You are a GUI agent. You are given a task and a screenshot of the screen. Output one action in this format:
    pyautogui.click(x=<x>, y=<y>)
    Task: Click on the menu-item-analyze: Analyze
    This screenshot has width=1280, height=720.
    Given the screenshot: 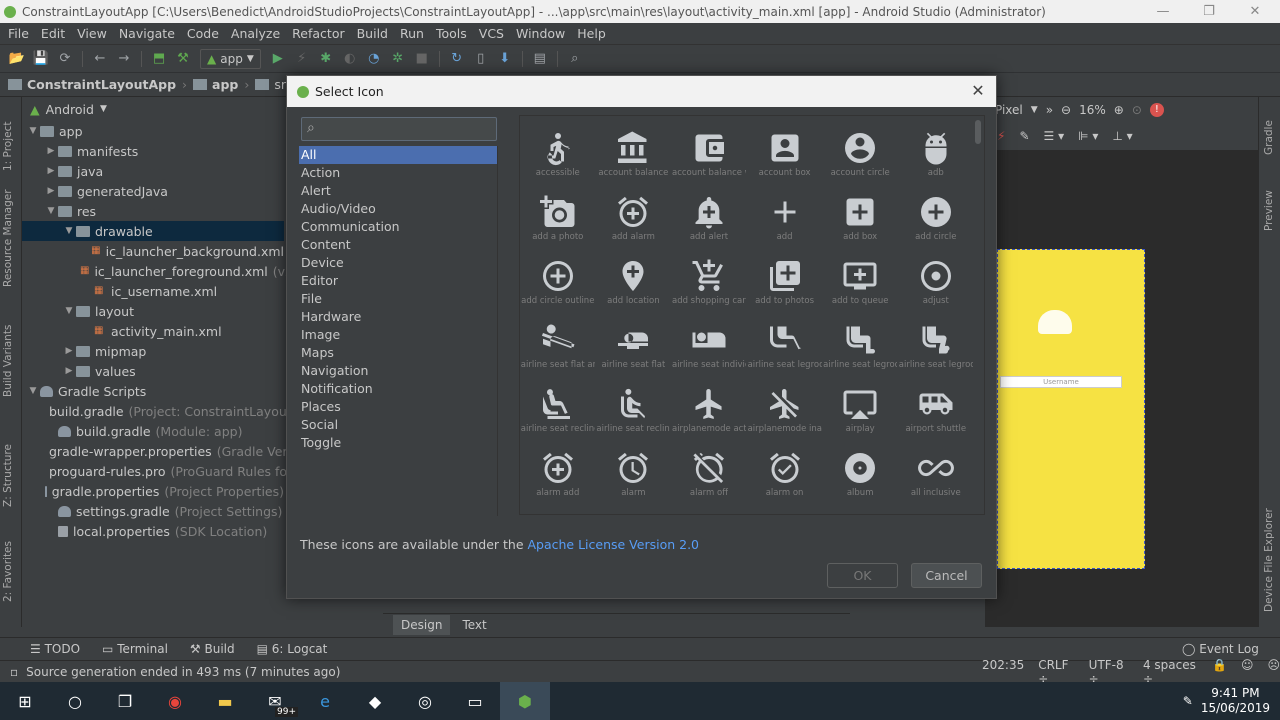 What is the action you would take?
    pyautogui.click(x=255, y=33)
    